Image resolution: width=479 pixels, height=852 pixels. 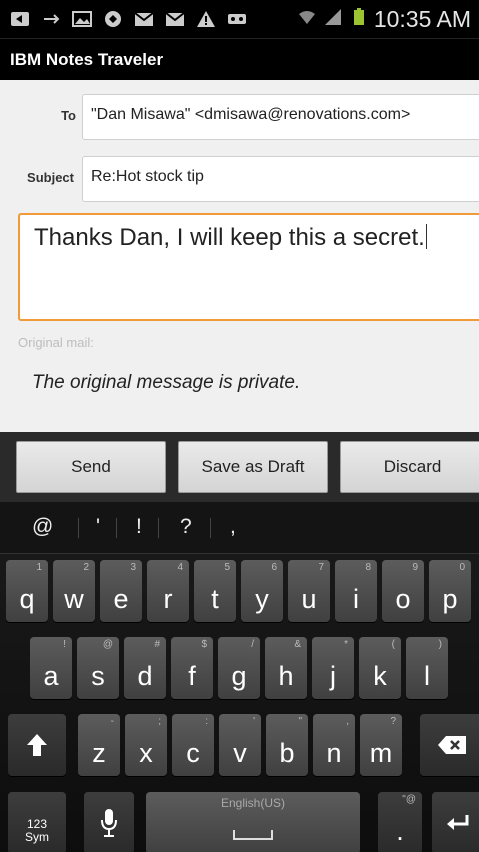 What do you see at coordinates (427, 676) in the screenshot?
I see `key-l-label: l` at bounding box center [427, 676].